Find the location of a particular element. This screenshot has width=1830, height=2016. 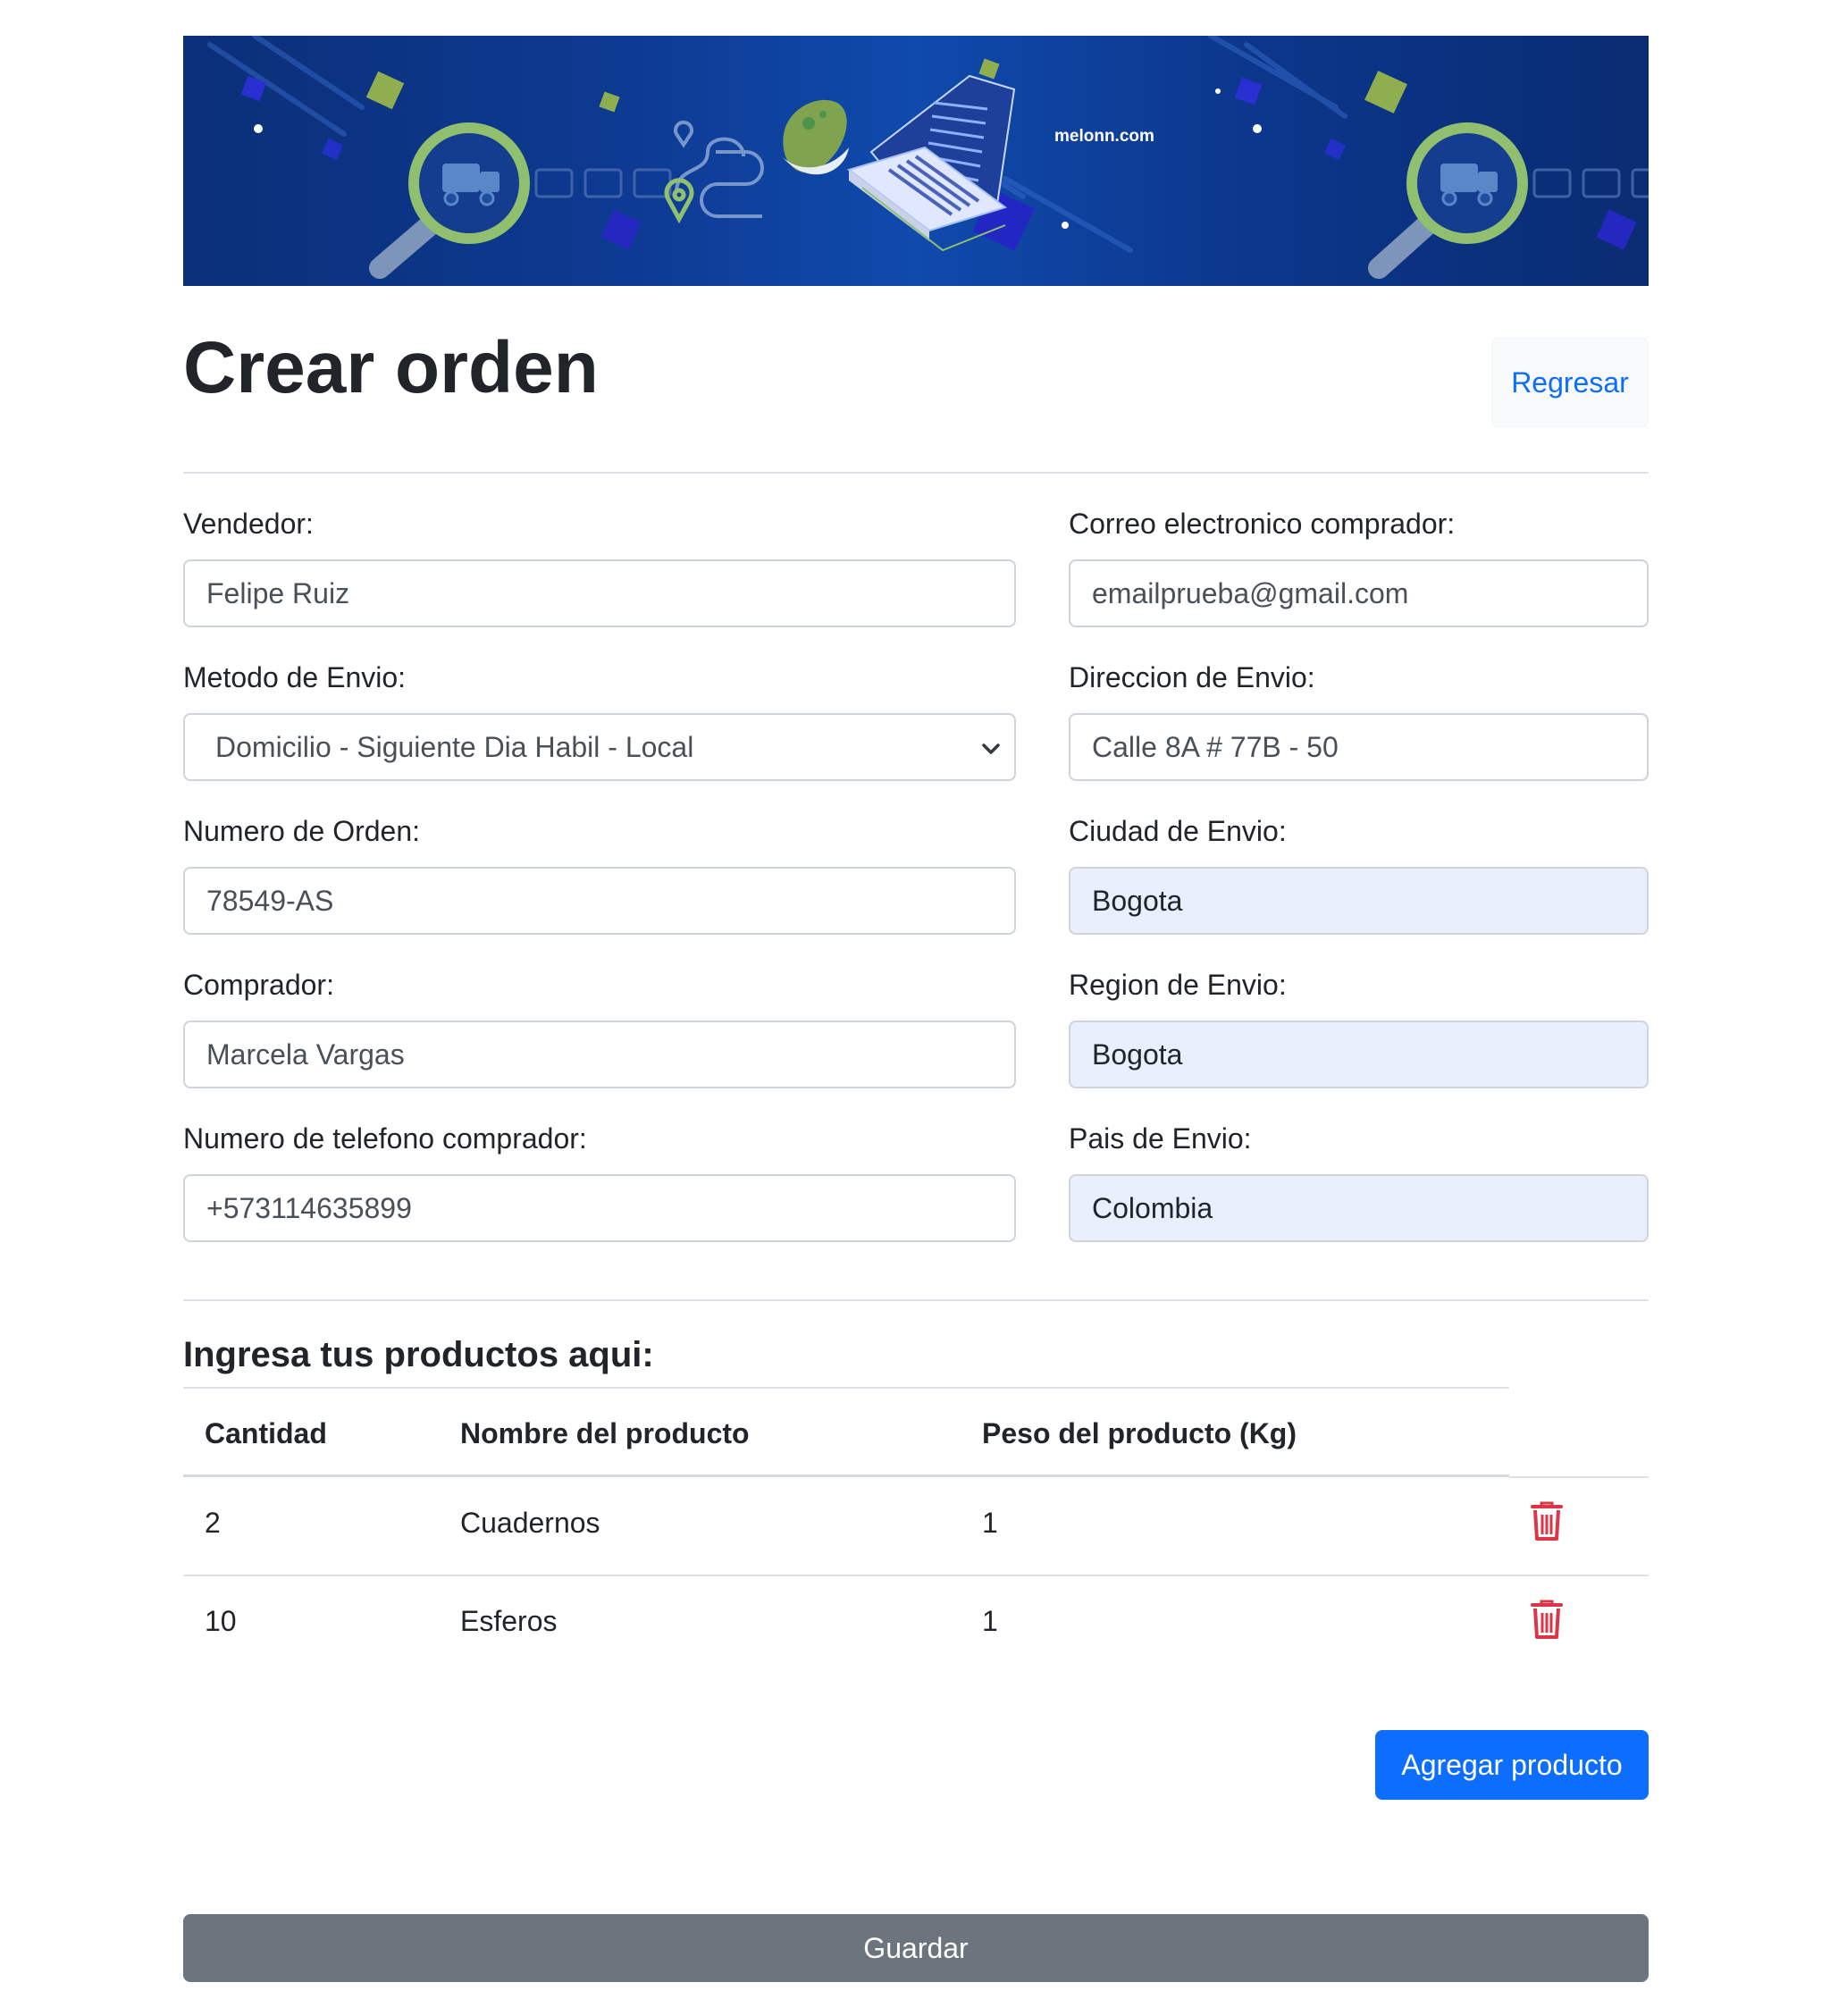

direccion-input: Calle 8A # 77B - 50 is located at coordinates (1359, 747).